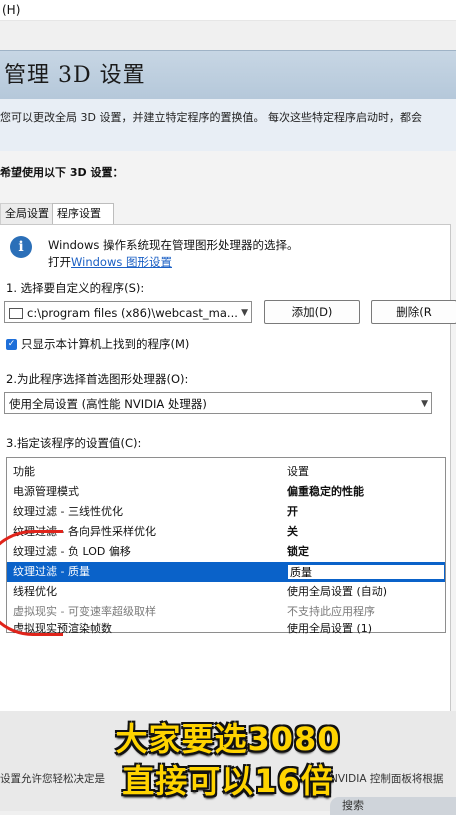 This screenshot has width=456, height=815. What do you see at coordinates (11, 10) in the screenshot?
I see `menu-help: (H)` at bounding box center [11, 10].